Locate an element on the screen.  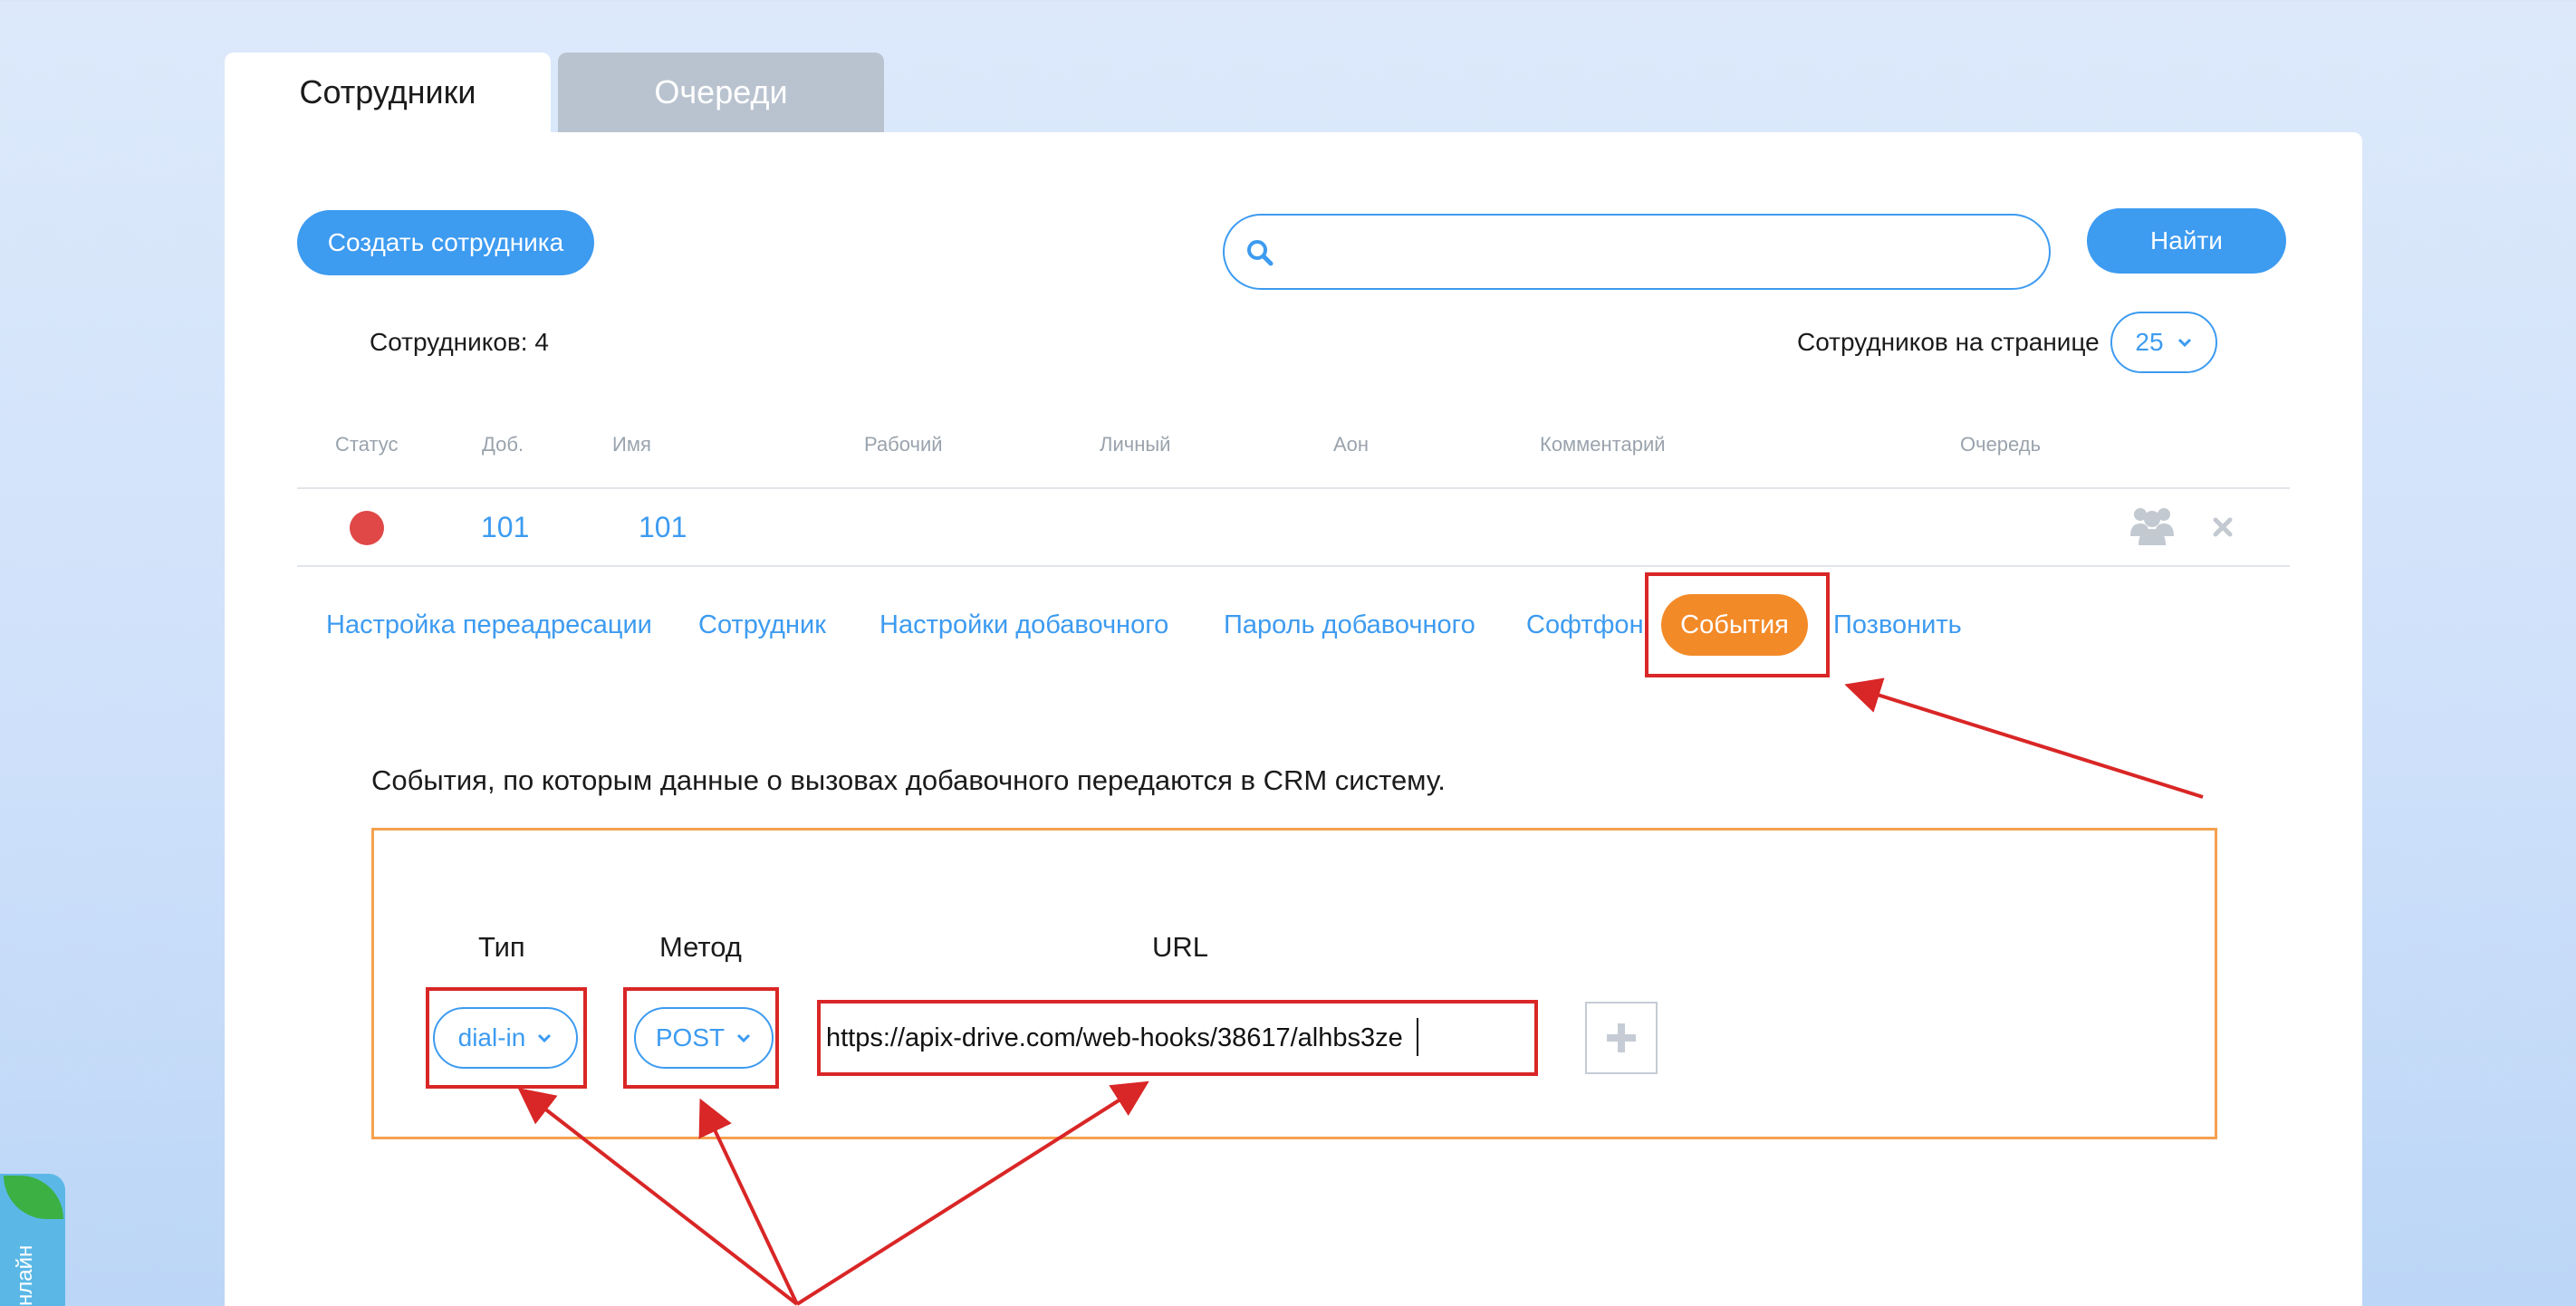
col-name: Имя is located at coordinates (631, 445).